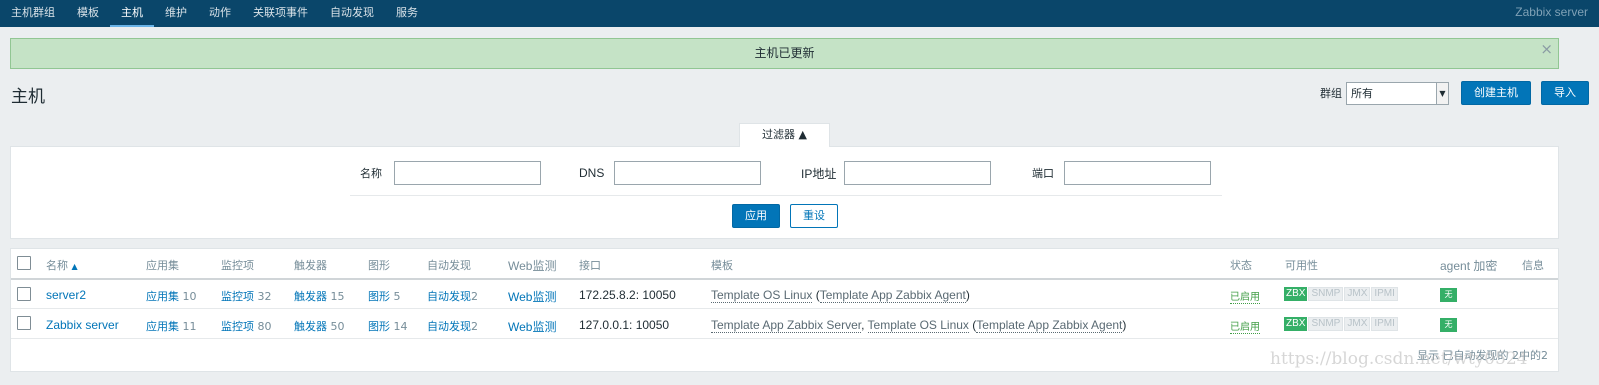 The width and height of the screenshot is (1599, 385). What do you see at coordinates (819, 173) in the screenshot?
I see `filter-ip-label: IP地址` at bounding box center [819, 173].